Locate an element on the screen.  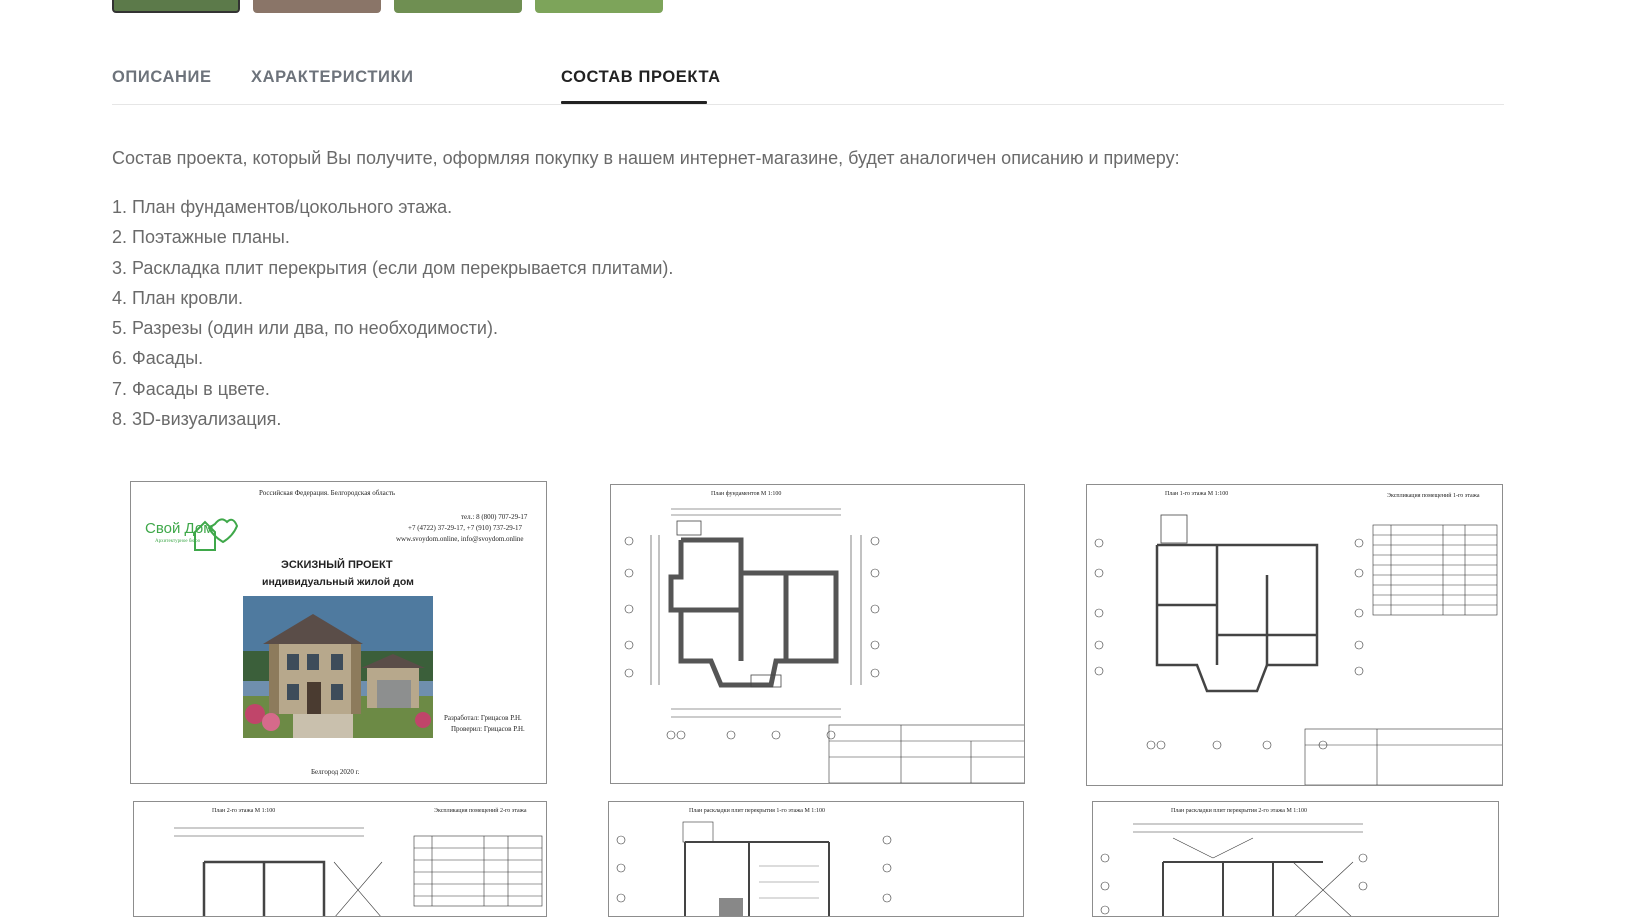
tab-description: ОПИСАНИЕ is located at coordinates (162, 77).